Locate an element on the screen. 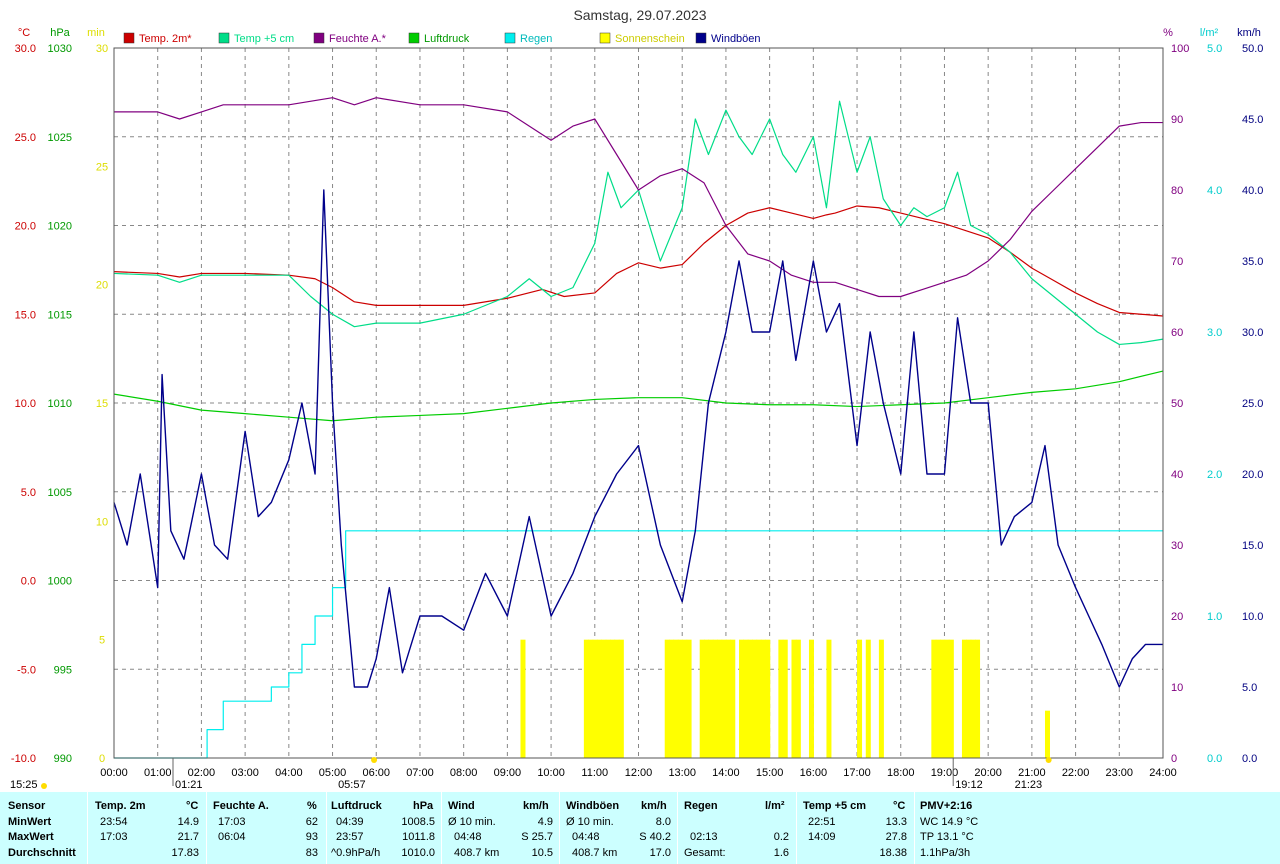 This screenshot has width=1280, height=864. wind-tick: 15.0 is located at coordinates (1252, 546).